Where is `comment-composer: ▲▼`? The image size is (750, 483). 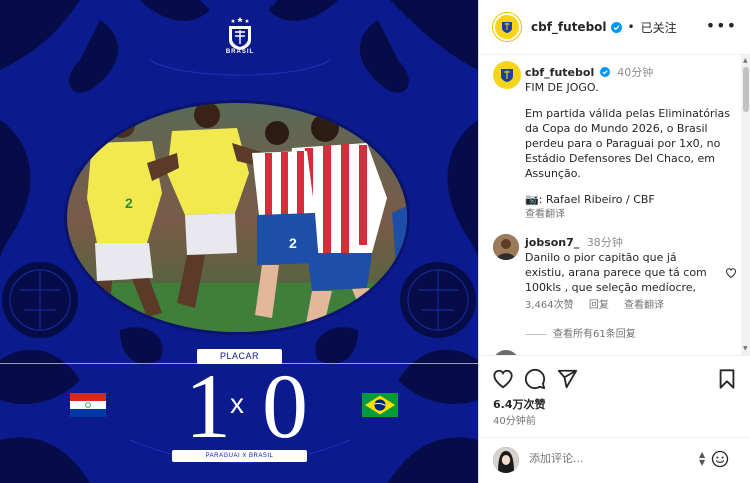
comment-composer: ▲▼ is located at coordinates (614, 460).